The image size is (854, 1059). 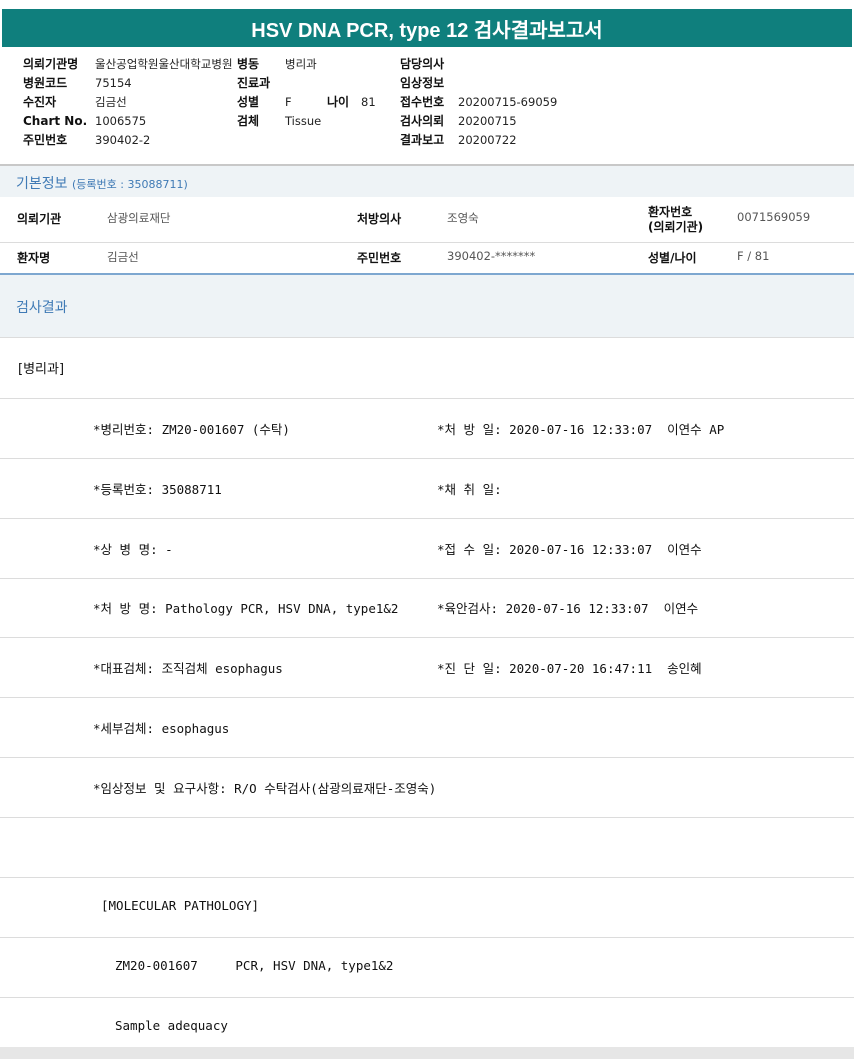 What do you see at coordinates (487, 140) in the screenshot?
I see `header-value: 20200722` at bounding box center [487, 140].